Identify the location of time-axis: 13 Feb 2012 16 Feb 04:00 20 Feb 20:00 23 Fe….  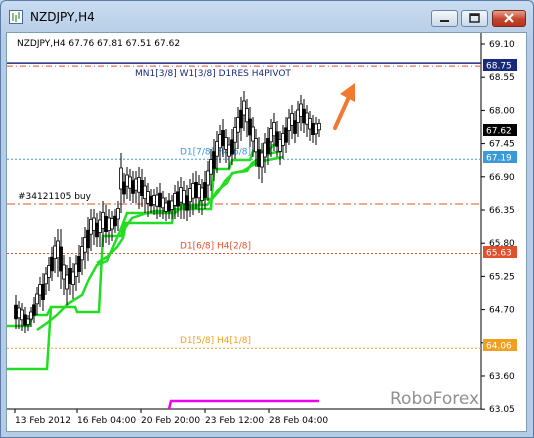
(171, 417).